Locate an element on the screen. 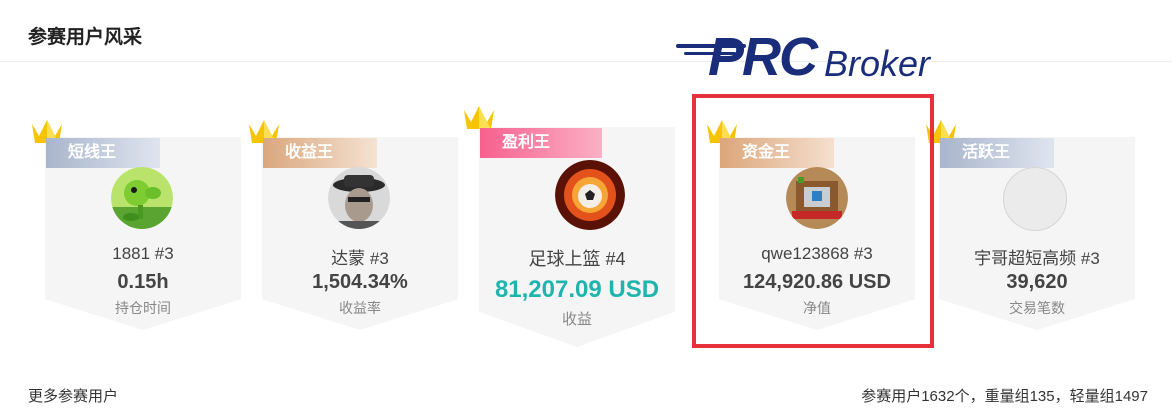 This screenshot has height=415, width=1172. card-metric-label: 交易笔数 is located at coordinates (1037, 308).